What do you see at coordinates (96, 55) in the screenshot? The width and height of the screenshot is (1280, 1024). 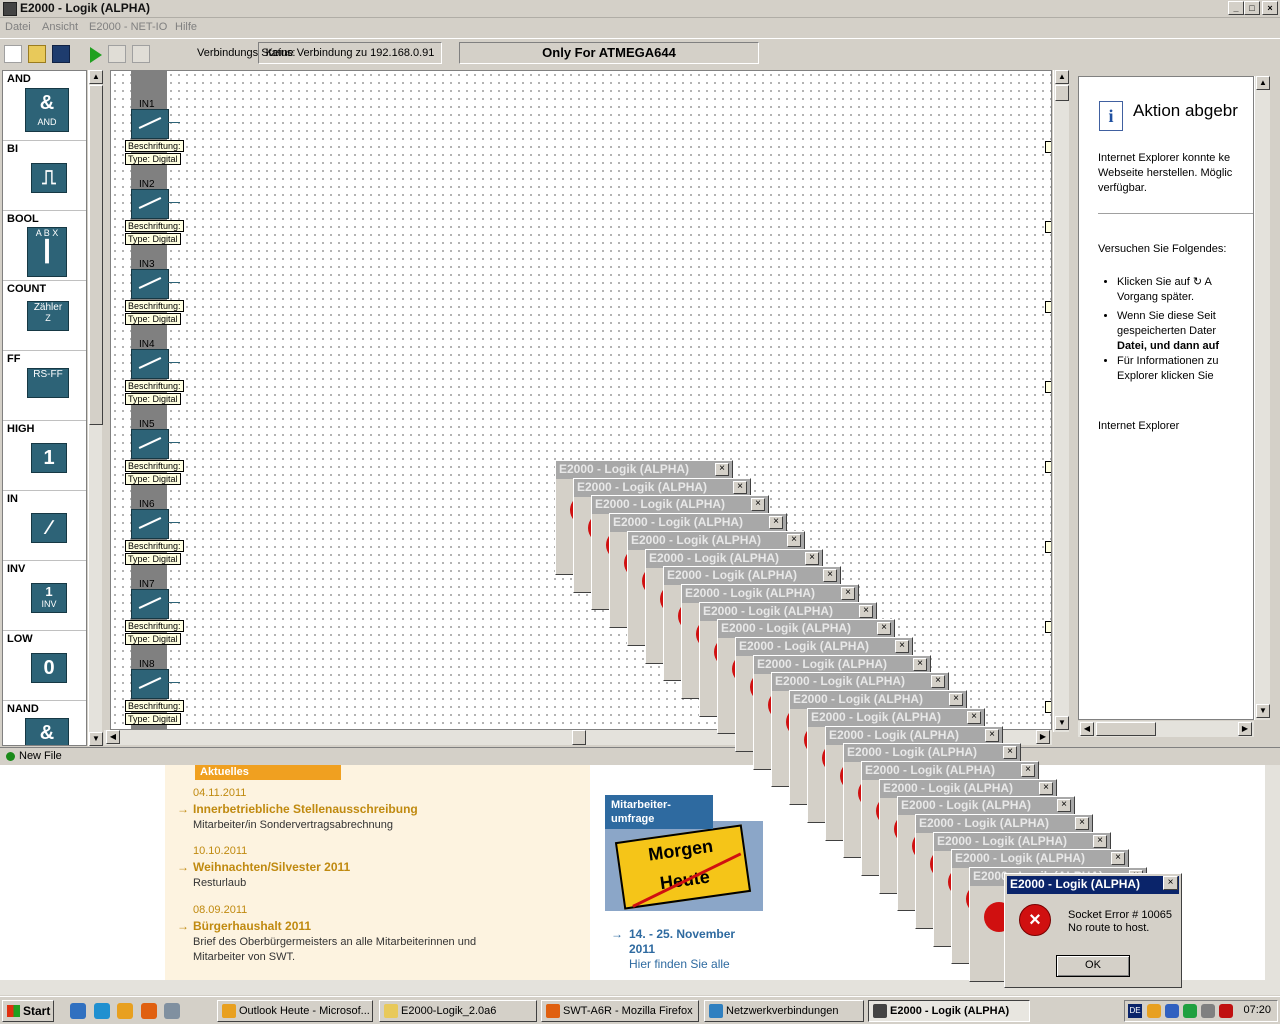 I see `run-play-icon` at bounding box center [96, 55].